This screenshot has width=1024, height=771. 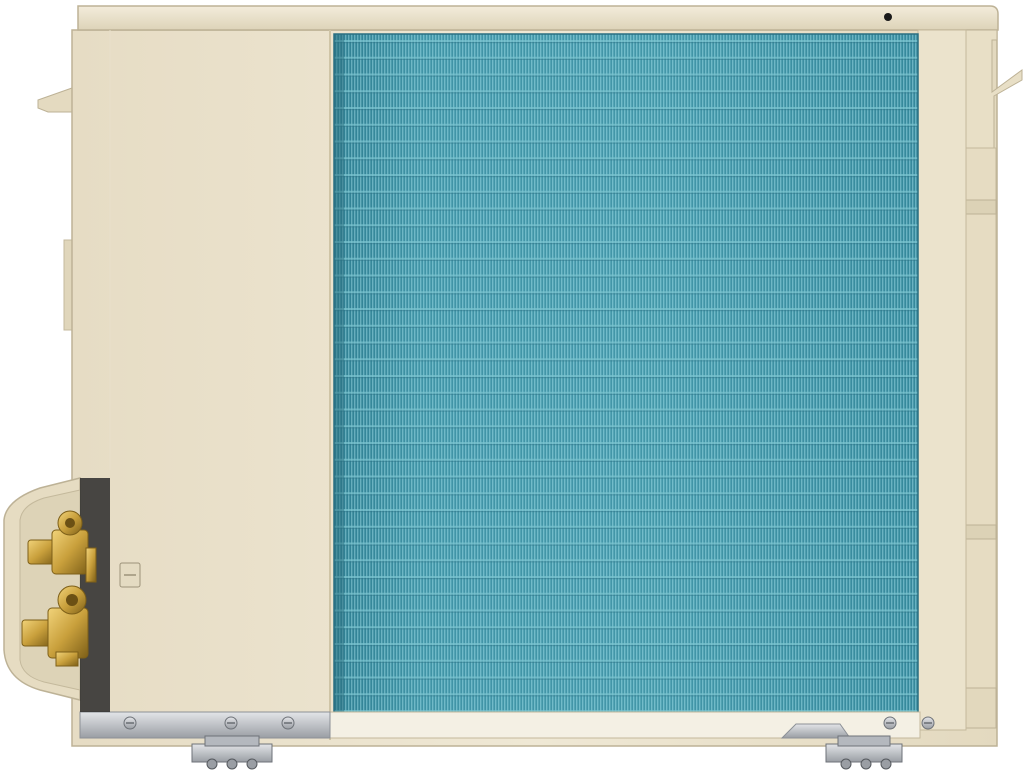 I want to click on left-mount-bracket, so click(x=55, y=209).